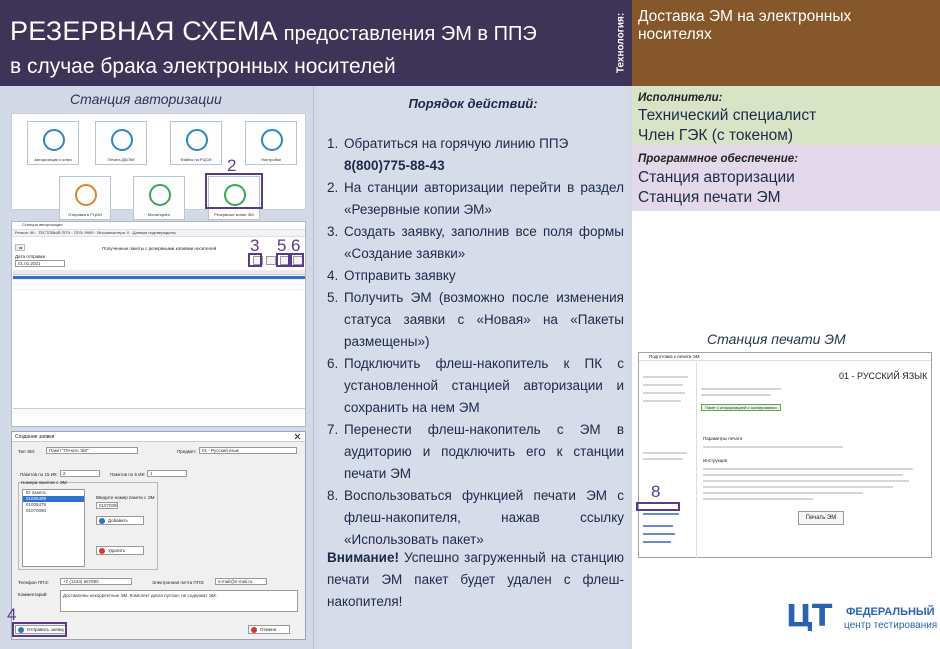  What do you see at coordinates (178, 582) in the screenshot?
I see `email-label: Электронная почта ППЭ:` at bounding box center [178, 582].